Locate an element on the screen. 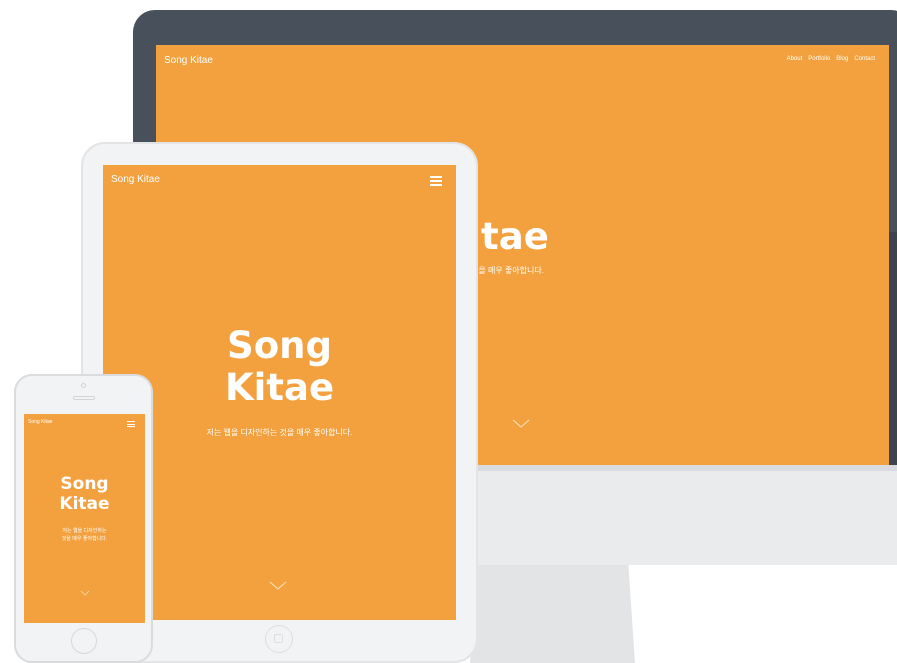 Image resolution: width=897 pixels, height=663 pixels. camera-icon is located at coordinates (83, 385).